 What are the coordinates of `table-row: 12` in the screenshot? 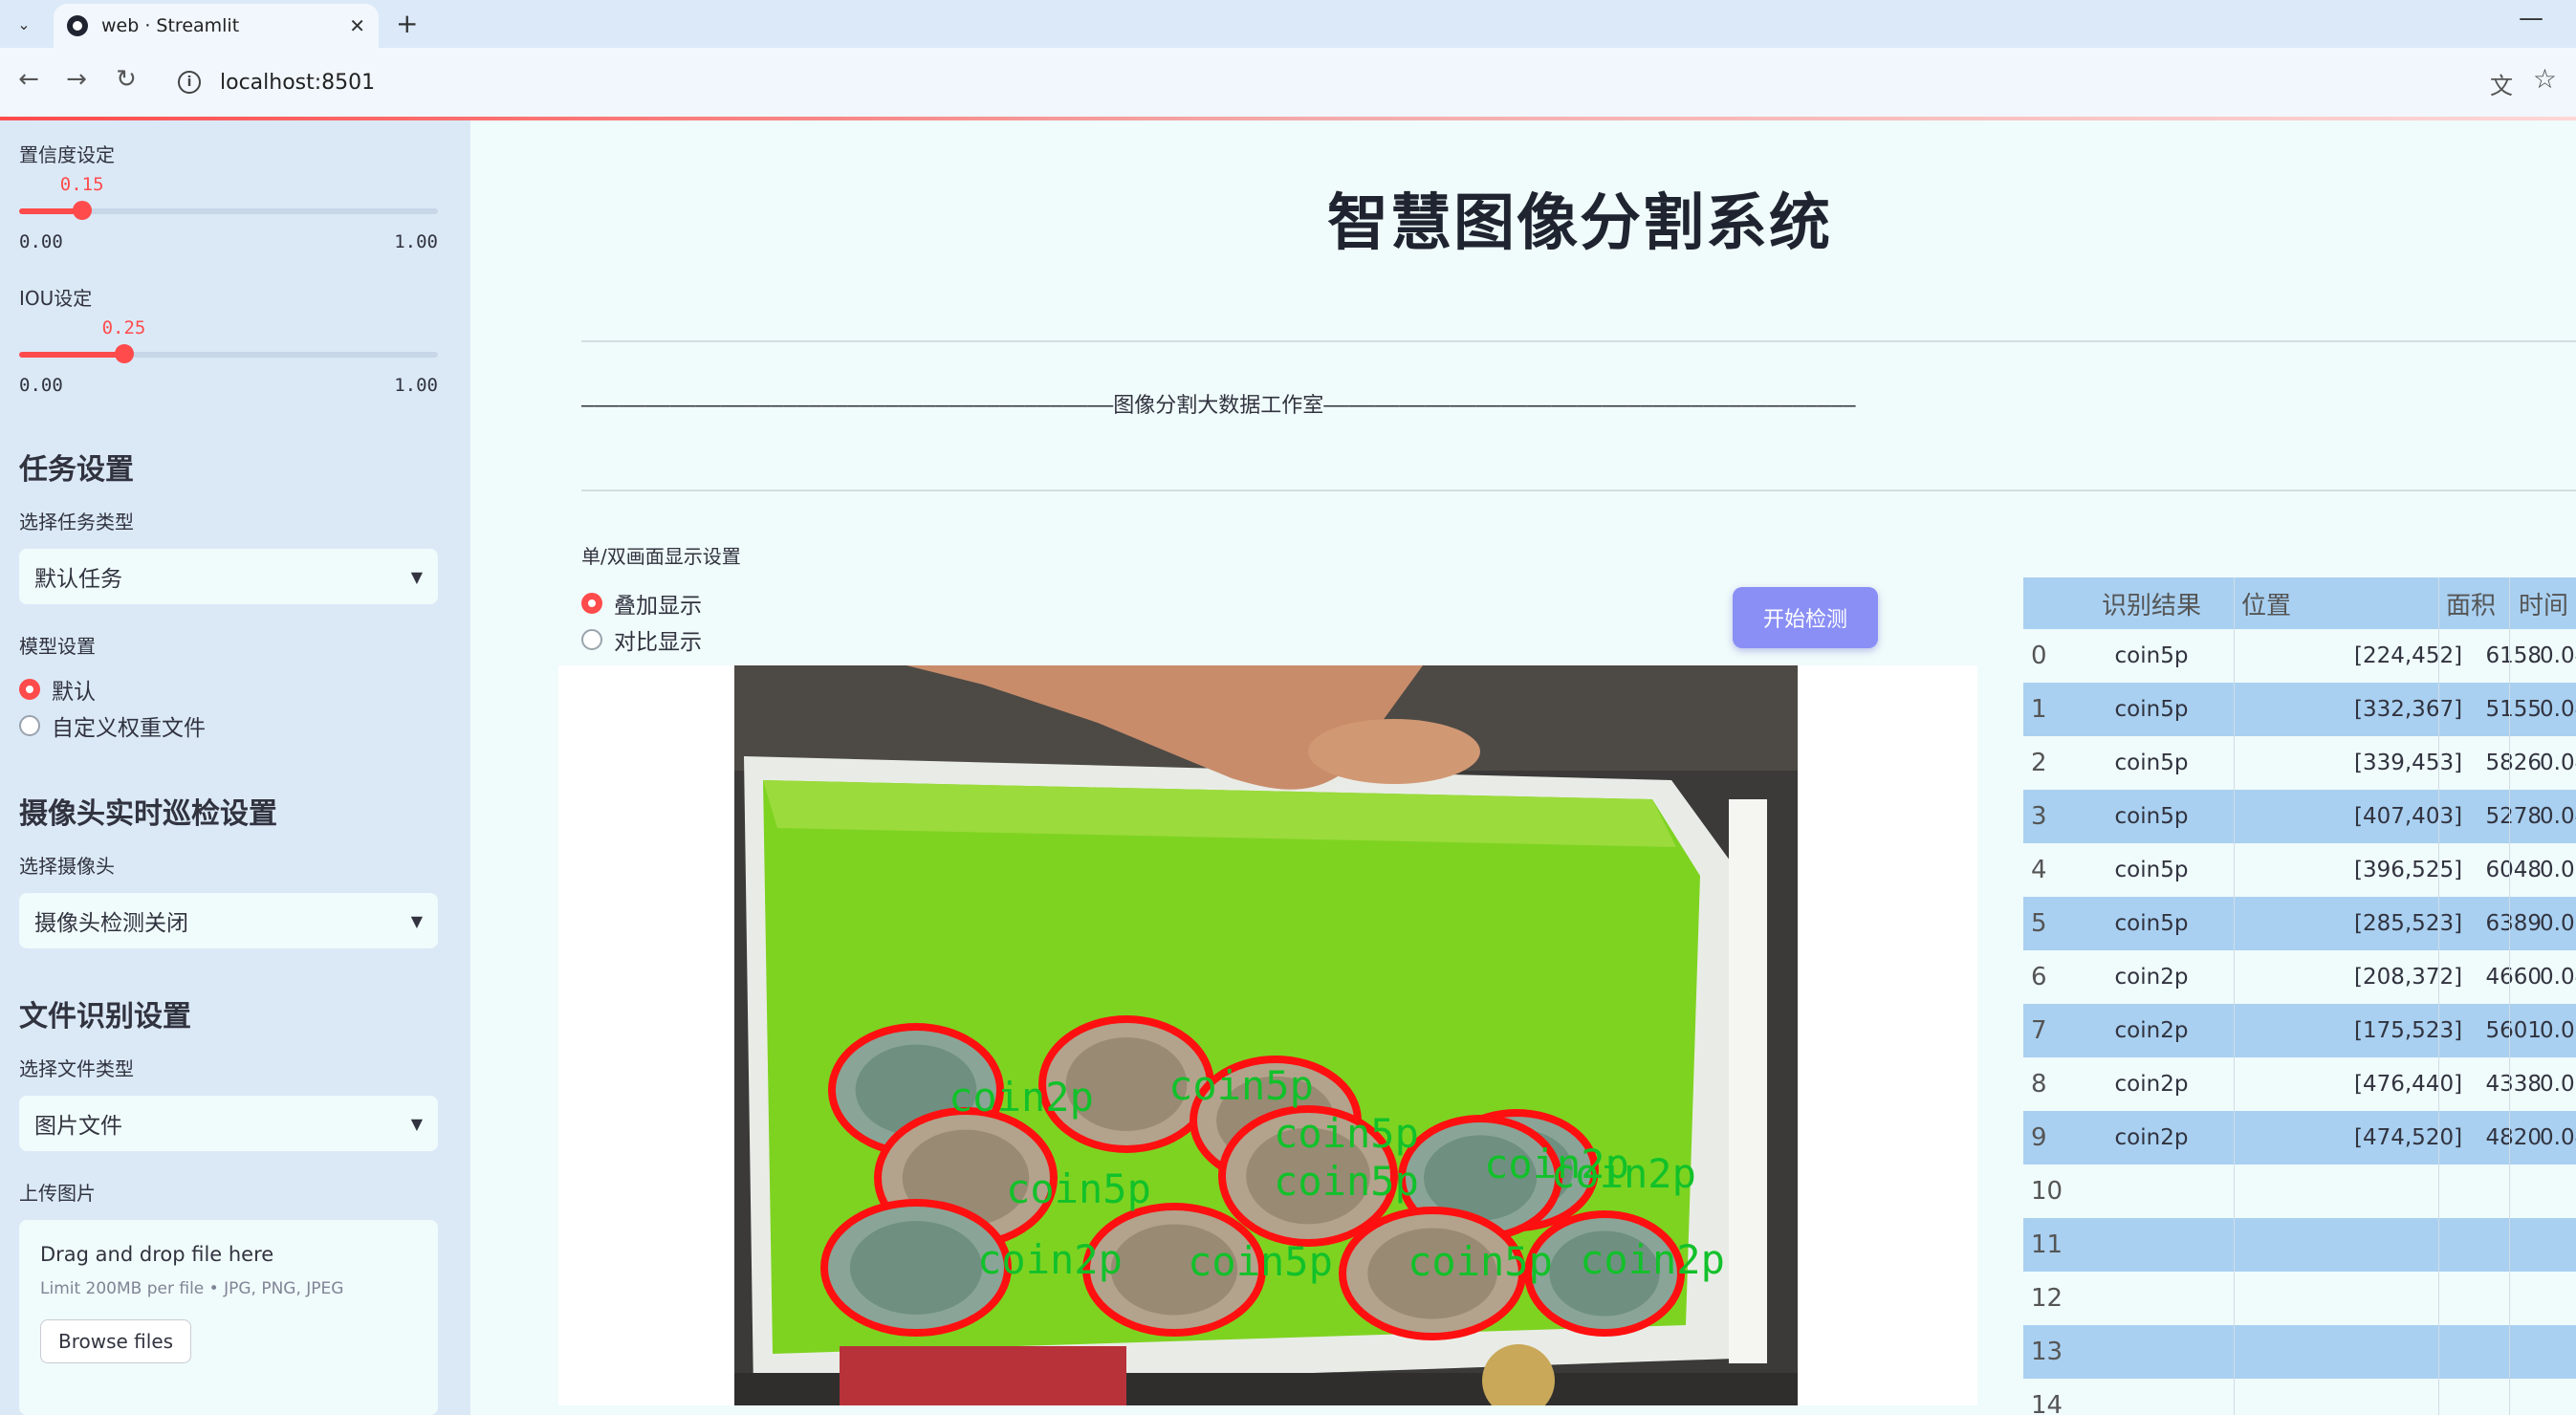 It's located at (2299, 1299).